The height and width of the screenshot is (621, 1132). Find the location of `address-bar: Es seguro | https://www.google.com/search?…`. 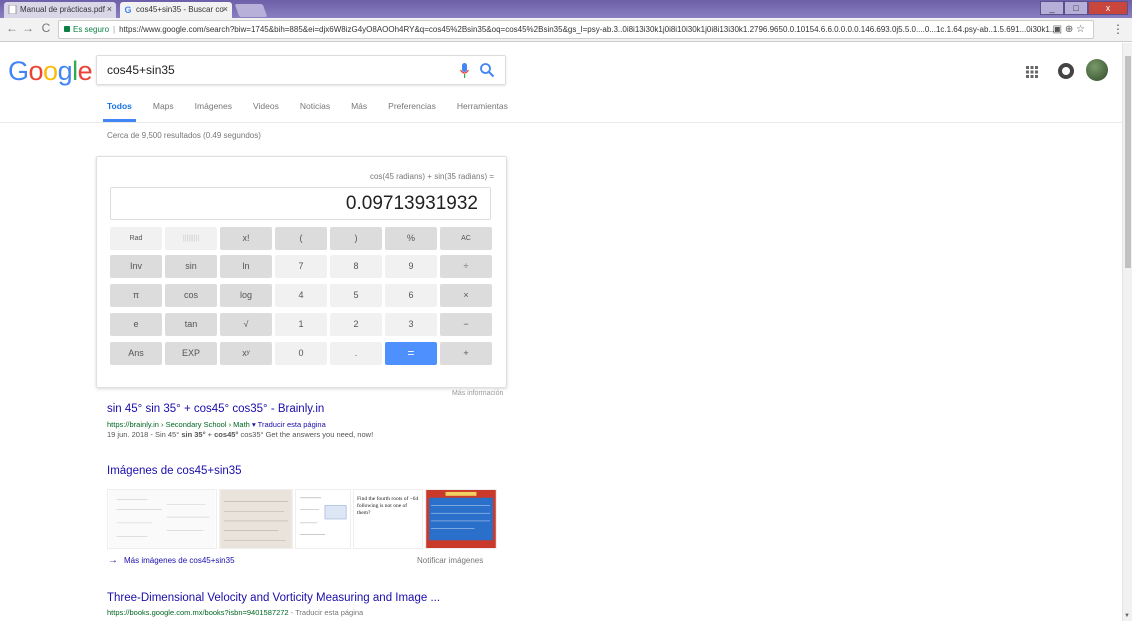

address-bar: Es seguro | https://www.google.com/search?… is located at coordinates (576, 29).